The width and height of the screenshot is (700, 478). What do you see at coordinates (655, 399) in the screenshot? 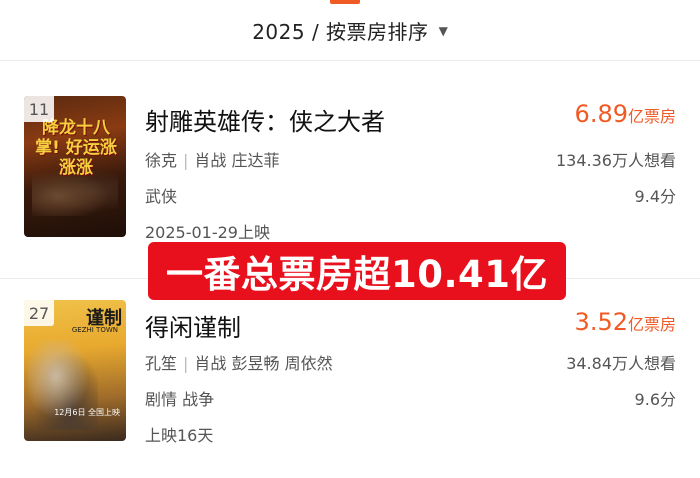
I see `score: 9.6分` at bounding box center [655, 399].